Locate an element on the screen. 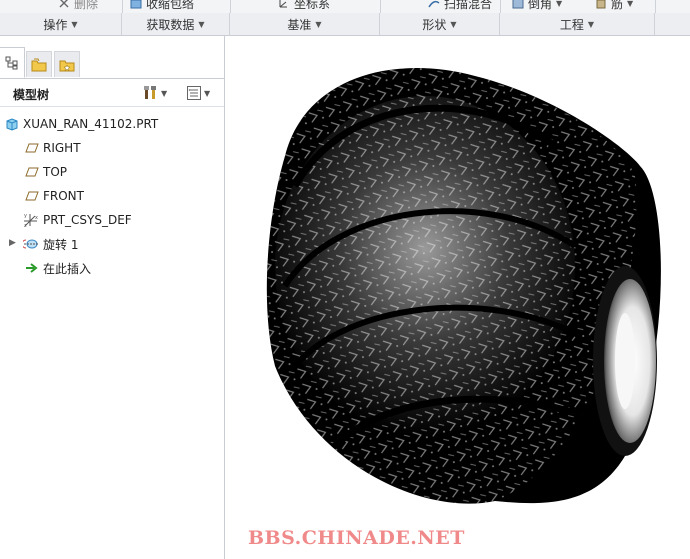 The image size is (690, 559). tools-icon is located at coordinates (150, 92).